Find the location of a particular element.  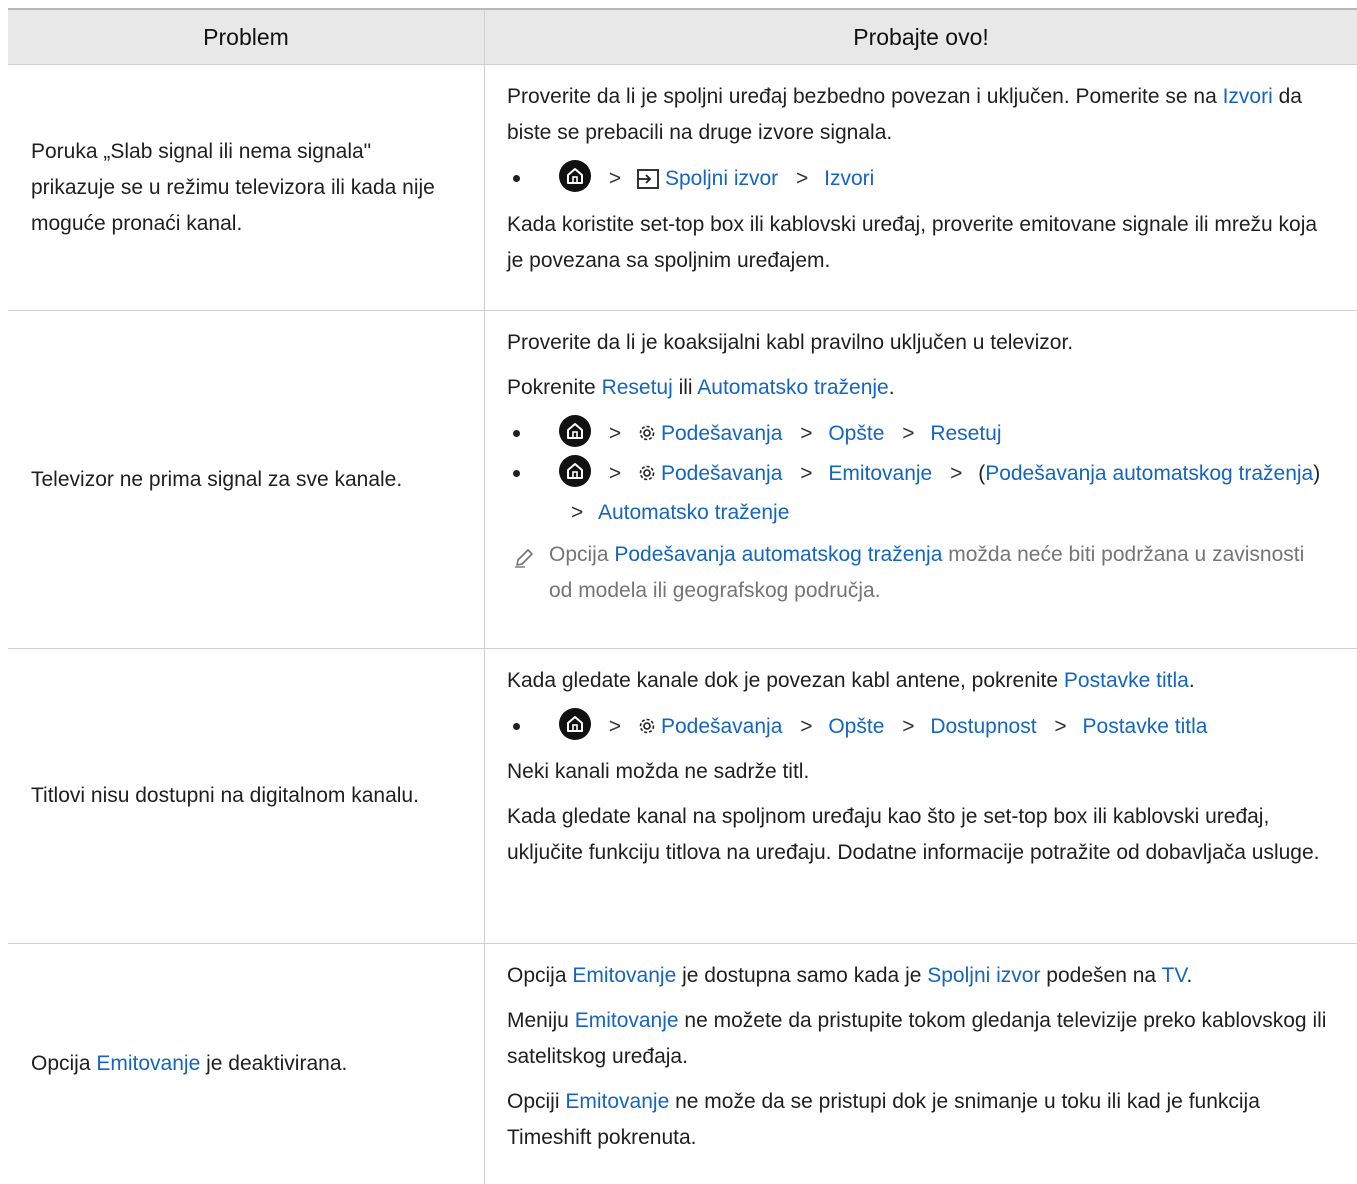

accessibility-link: Dostupnost is located at coordinates (983, 726).